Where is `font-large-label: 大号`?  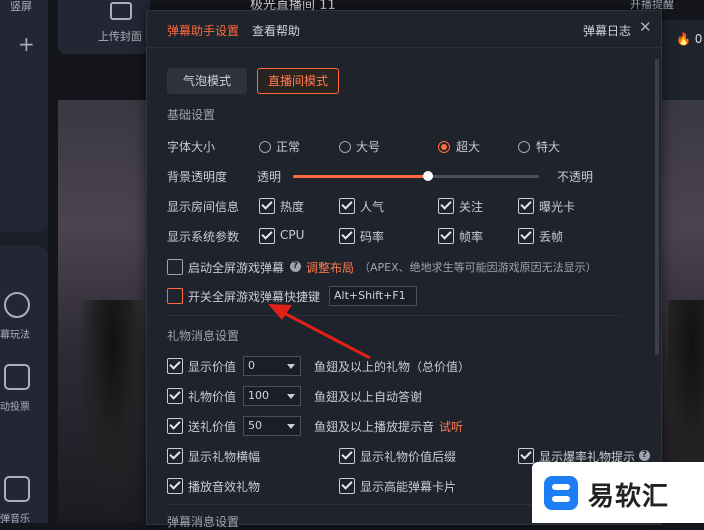
font-large-label: 大号 is located at coordinates (368, 147).